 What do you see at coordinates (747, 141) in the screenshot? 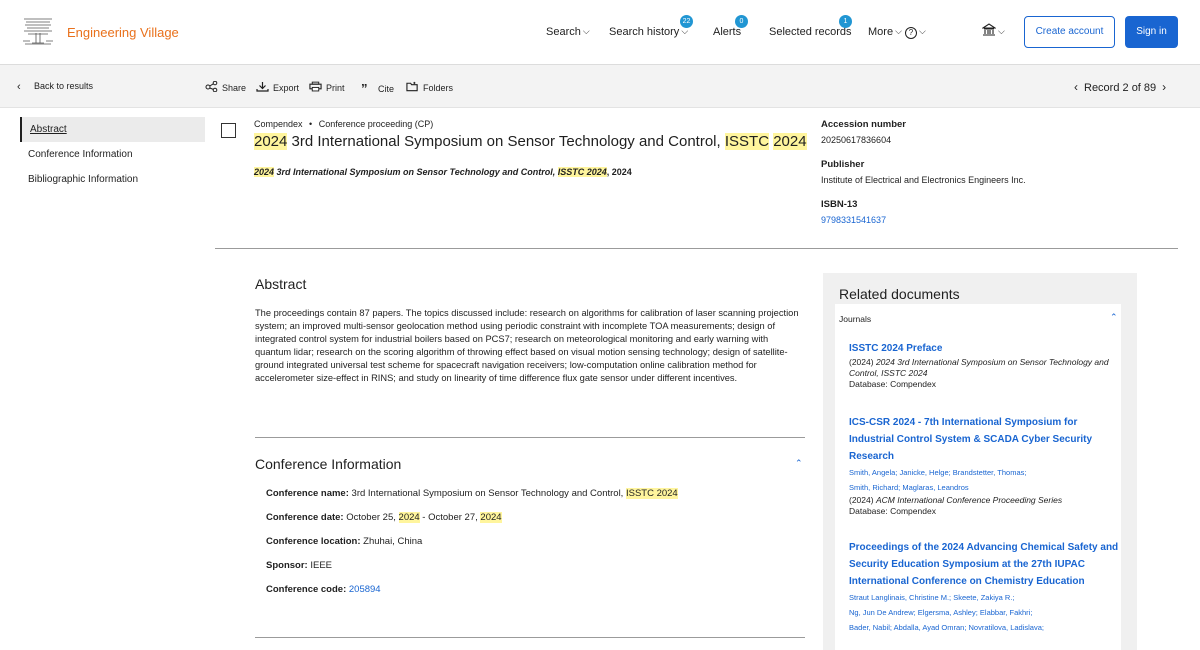
I see `title-highlight: ISSTC` at bounding box center [747, 141].